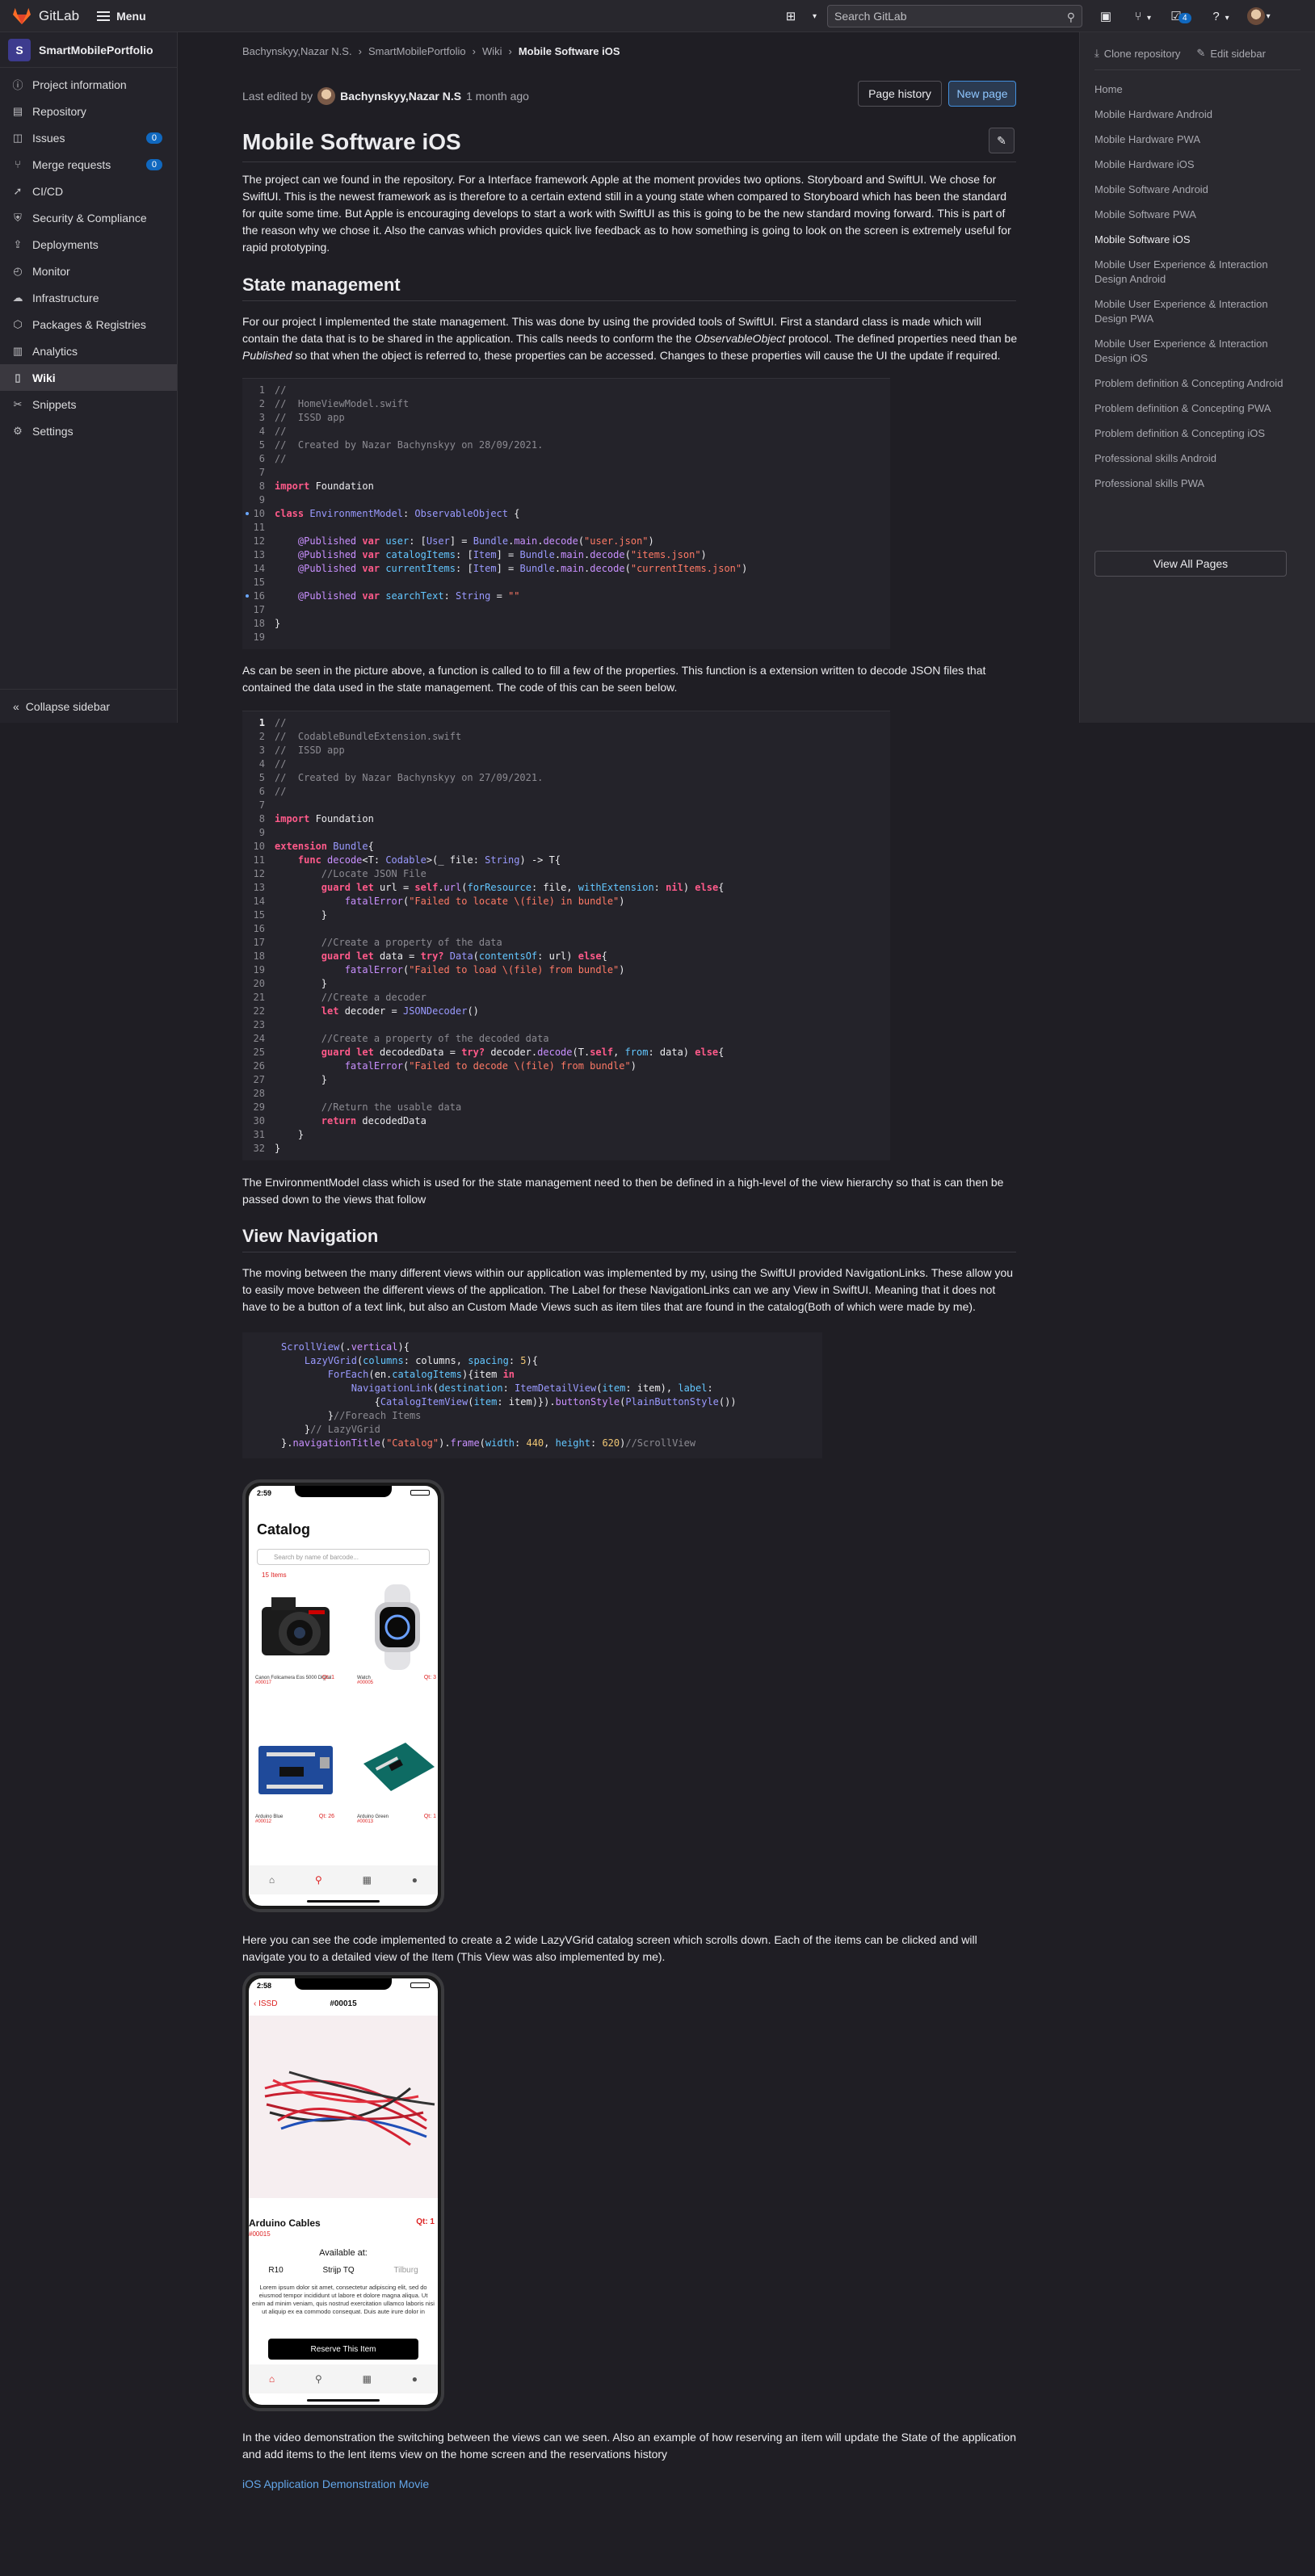 Image resolution: width=1315 pixels, height=2576 pixels. Describe the element at coordinates (88, 271) in the screenshot. I see `sidebar-item-monitor: ◴ Monitor` at that location.